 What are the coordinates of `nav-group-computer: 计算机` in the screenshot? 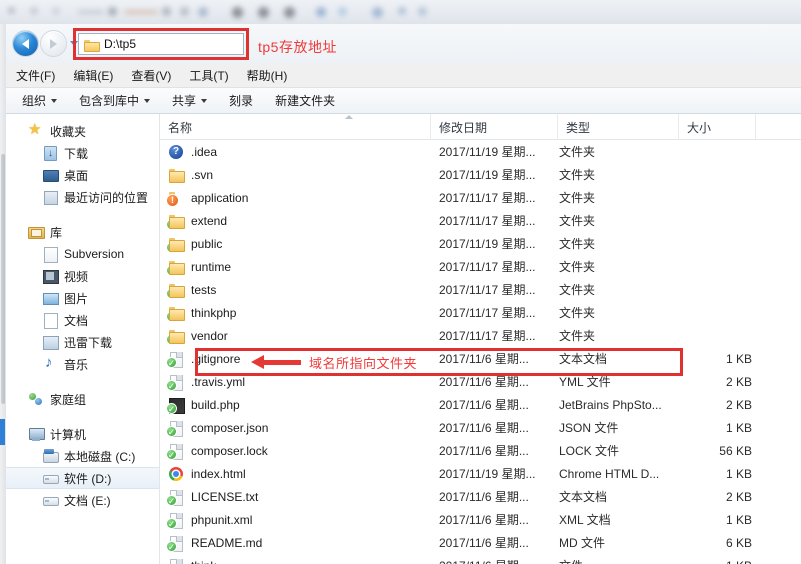 It's located at (82, 434).